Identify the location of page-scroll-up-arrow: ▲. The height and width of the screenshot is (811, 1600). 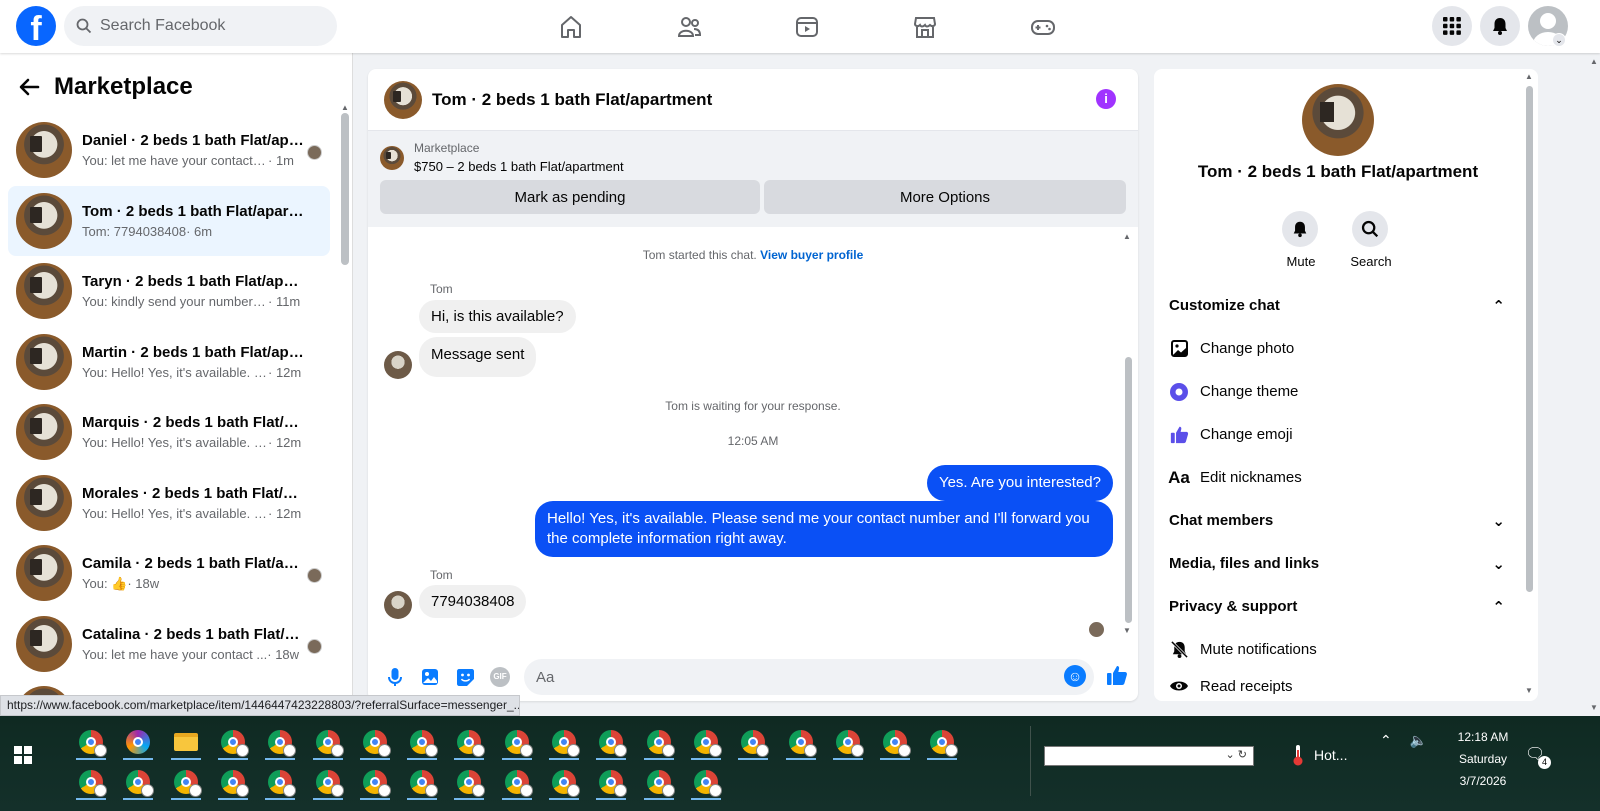
(1594, 61).